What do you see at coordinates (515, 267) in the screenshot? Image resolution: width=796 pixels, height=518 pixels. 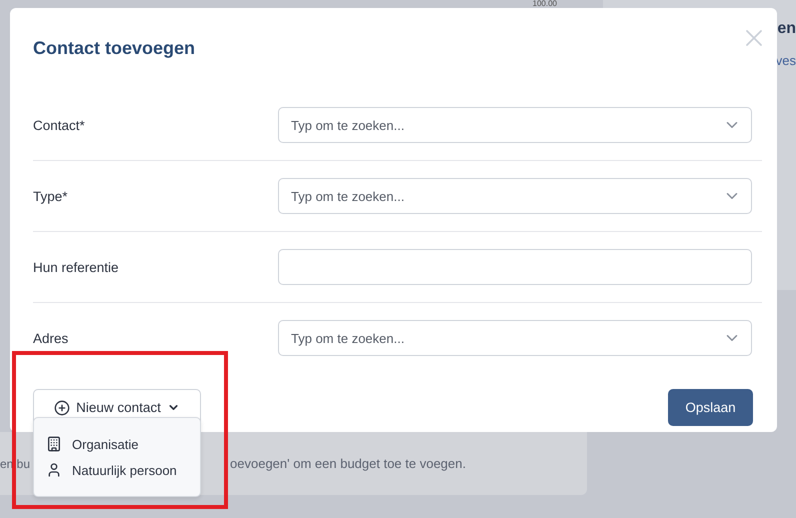 I see `input-field` at bounding box center [515, 267].